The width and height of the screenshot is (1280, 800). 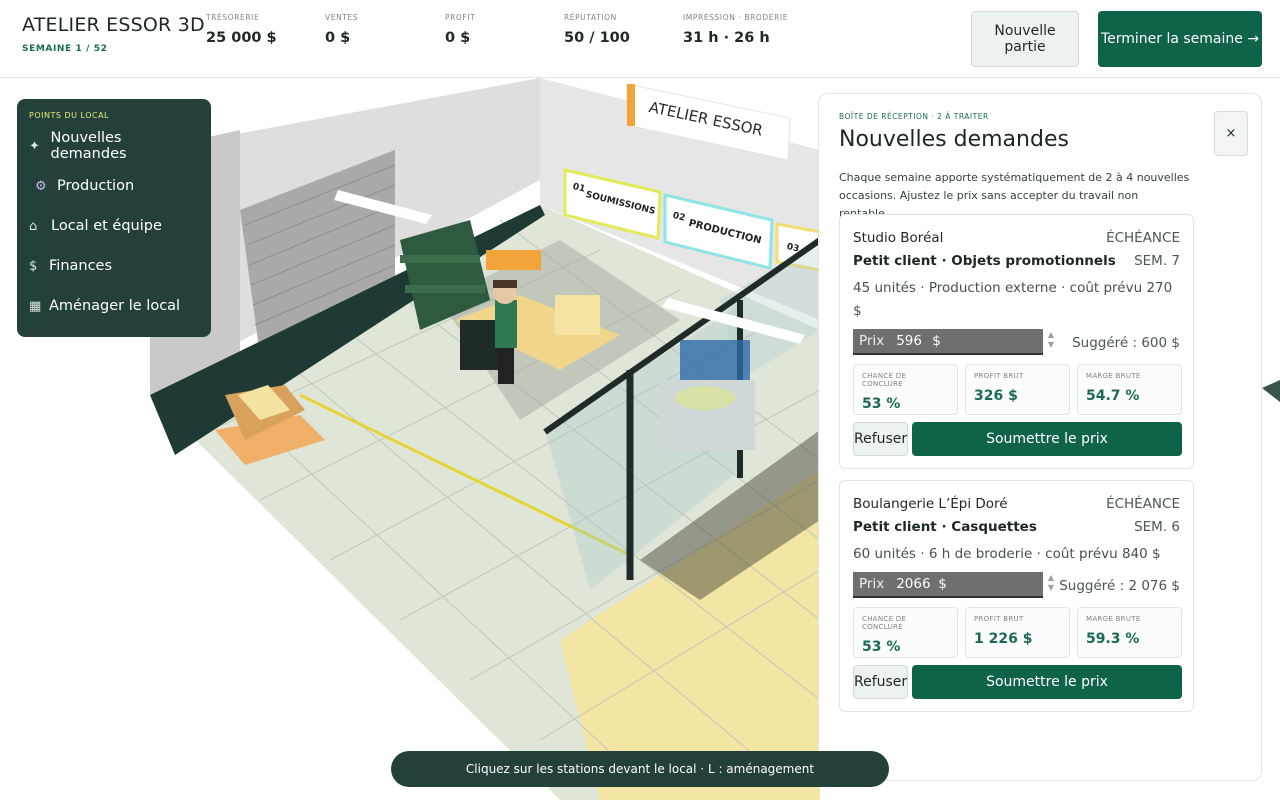 I want to click on metric-margin: MARGE BRUTE 54.7 %, so click(x=1129, y=389).